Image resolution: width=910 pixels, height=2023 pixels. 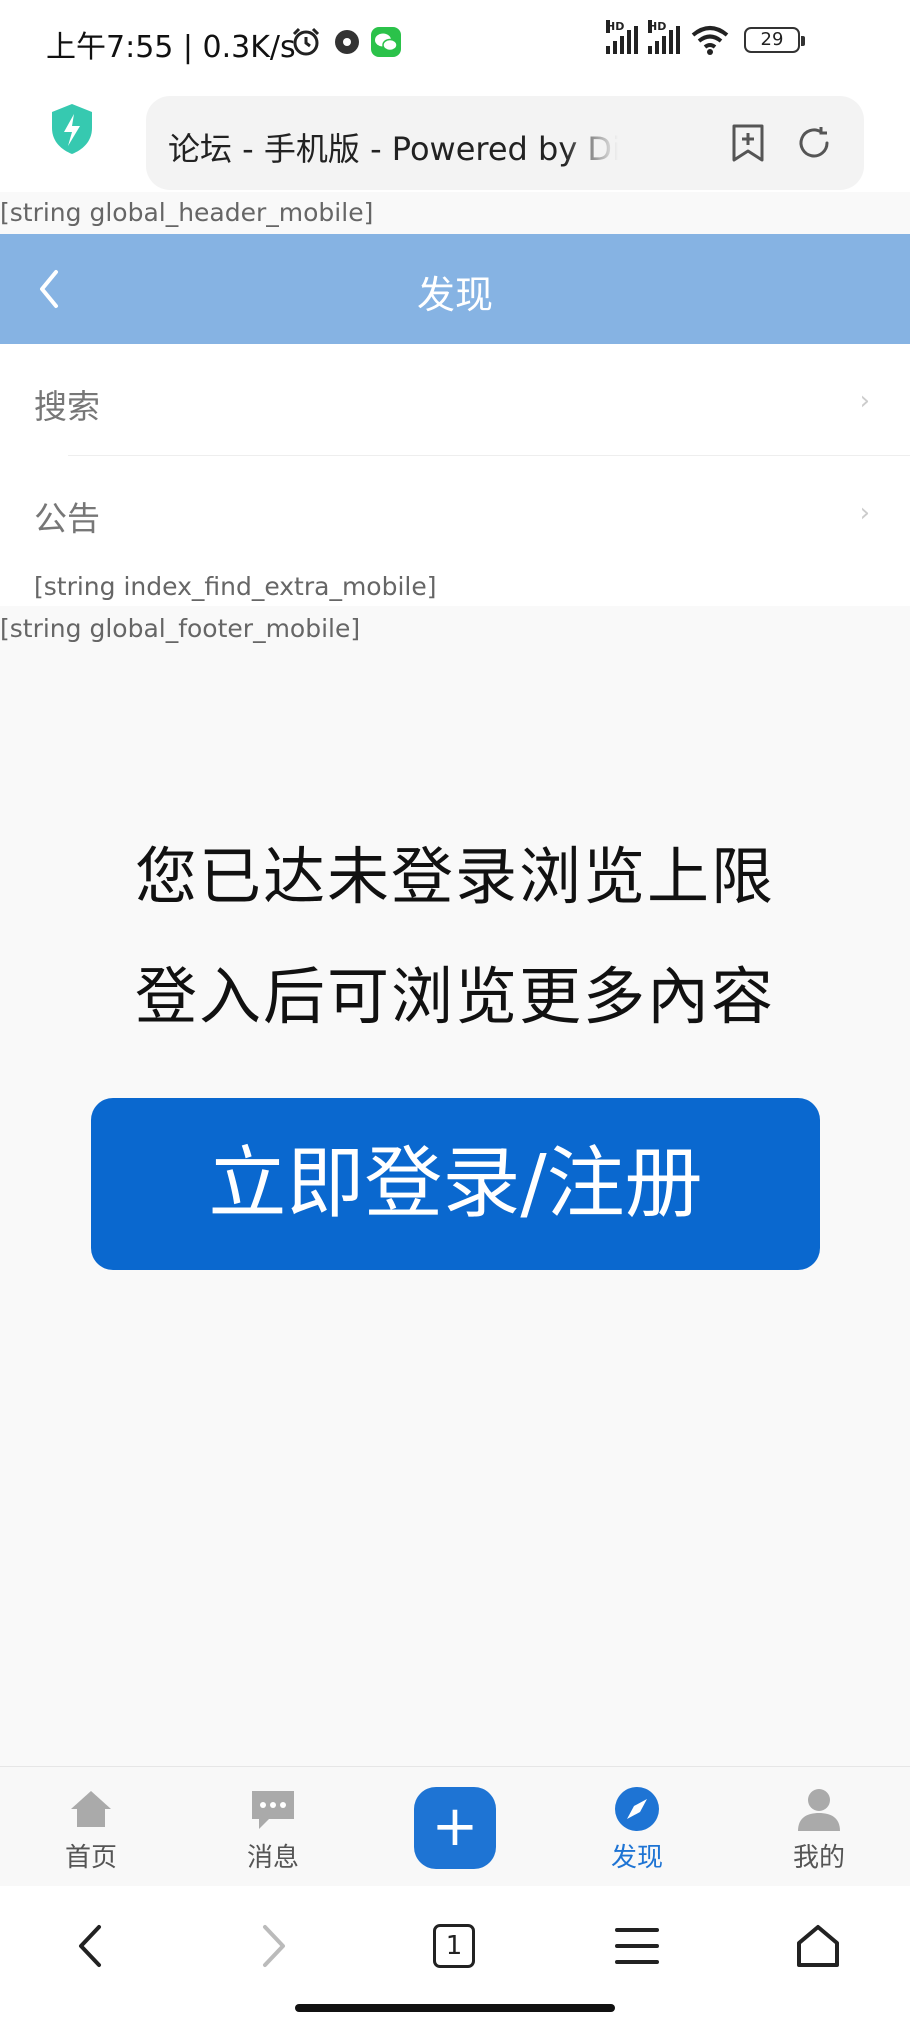 I want to click on list-item-label: 公告, so click(x=67, y=518).